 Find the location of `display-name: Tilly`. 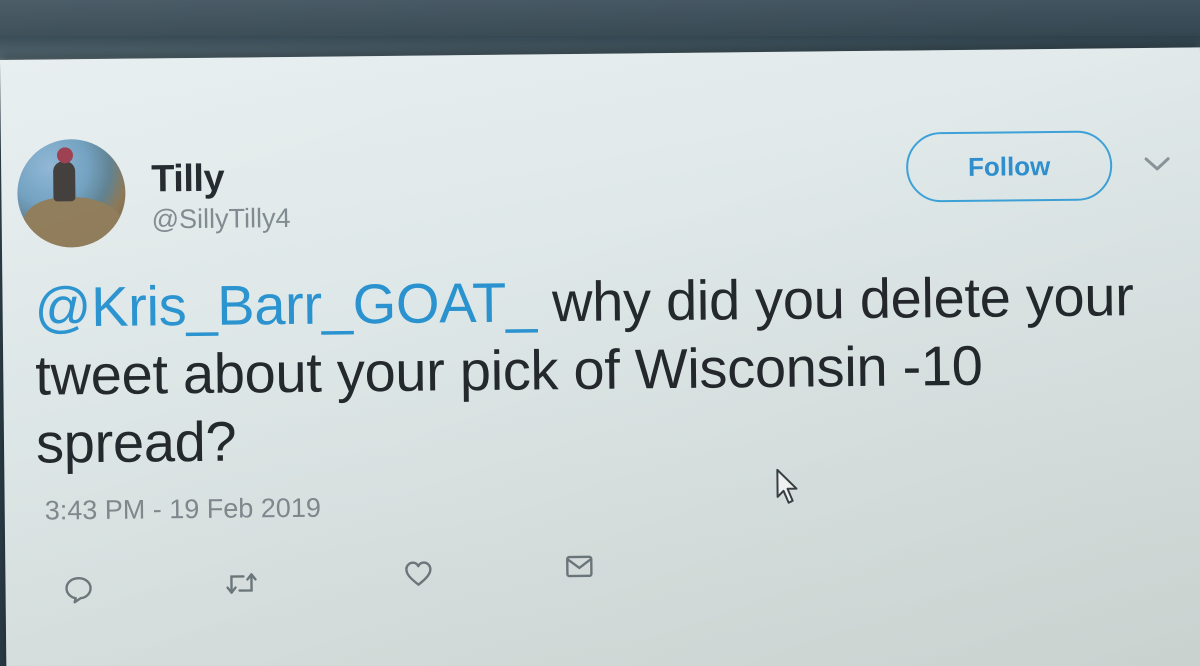

display-name: Tilly is located at coordinates (187, 180).